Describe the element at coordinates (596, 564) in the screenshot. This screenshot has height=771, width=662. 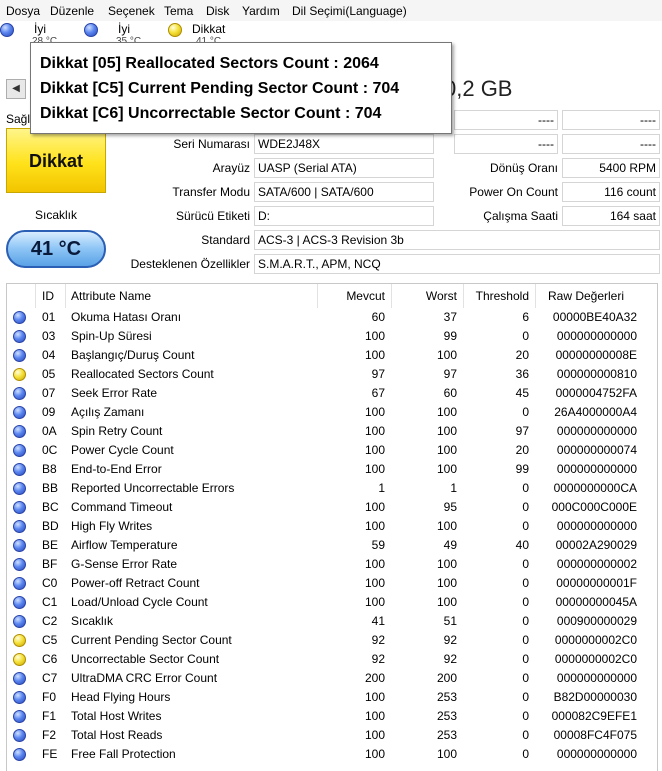
I see `cell-raw-value: 000000000002` at that location.